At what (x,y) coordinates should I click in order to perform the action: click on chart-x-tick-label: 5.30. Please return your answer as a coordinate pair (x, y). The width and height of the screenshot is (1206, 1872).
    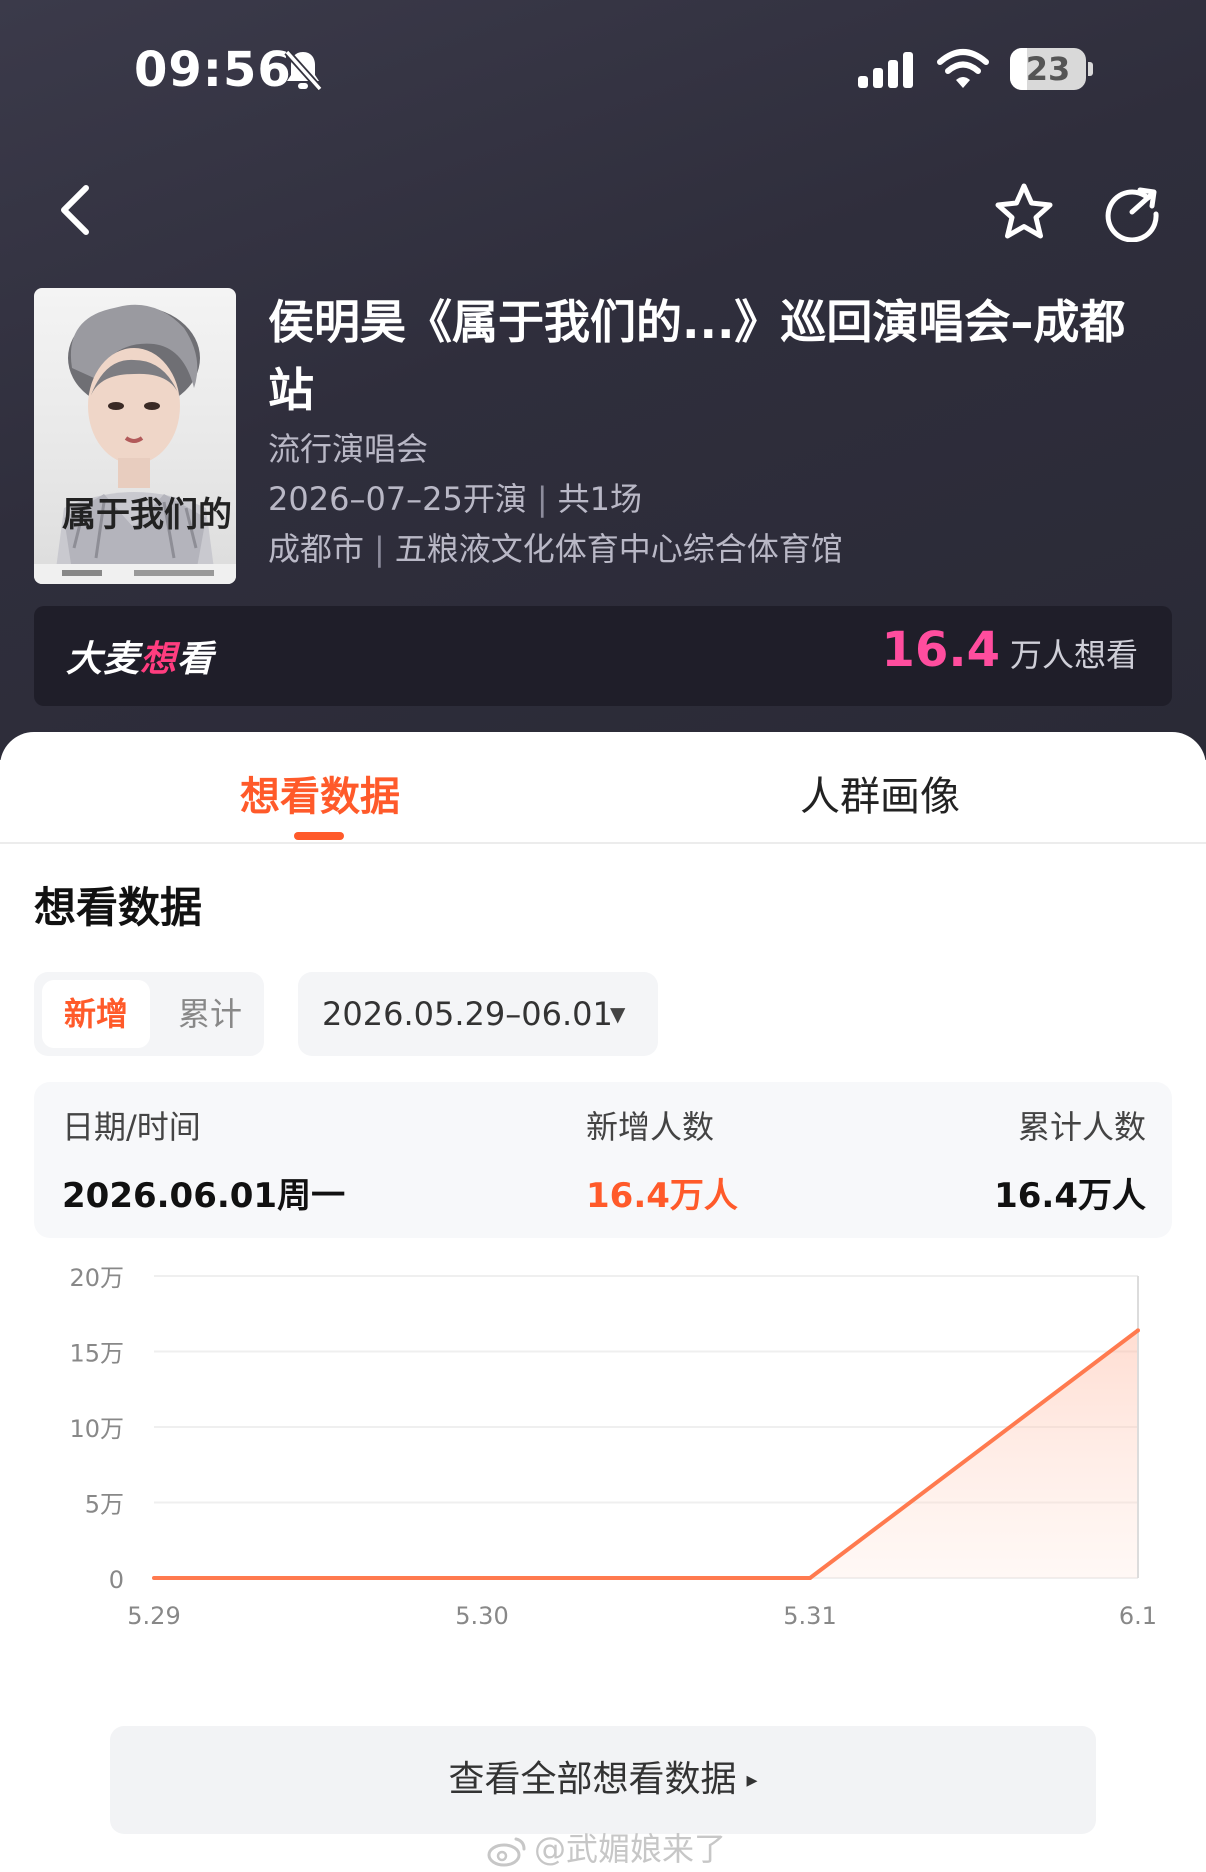
    Looking at the image, I should click on (481, 1616).